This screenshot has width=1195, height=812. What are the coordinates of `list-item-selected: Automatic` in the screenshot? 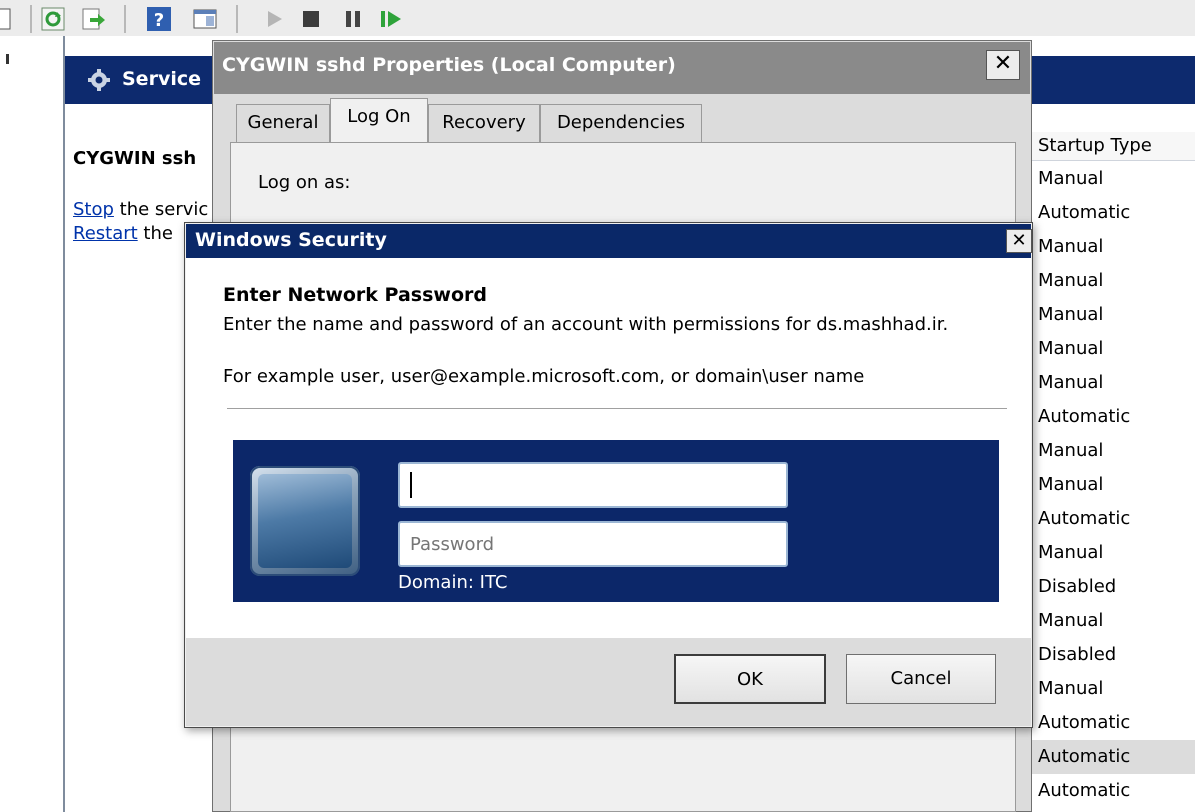 It's located at (1113, 757).